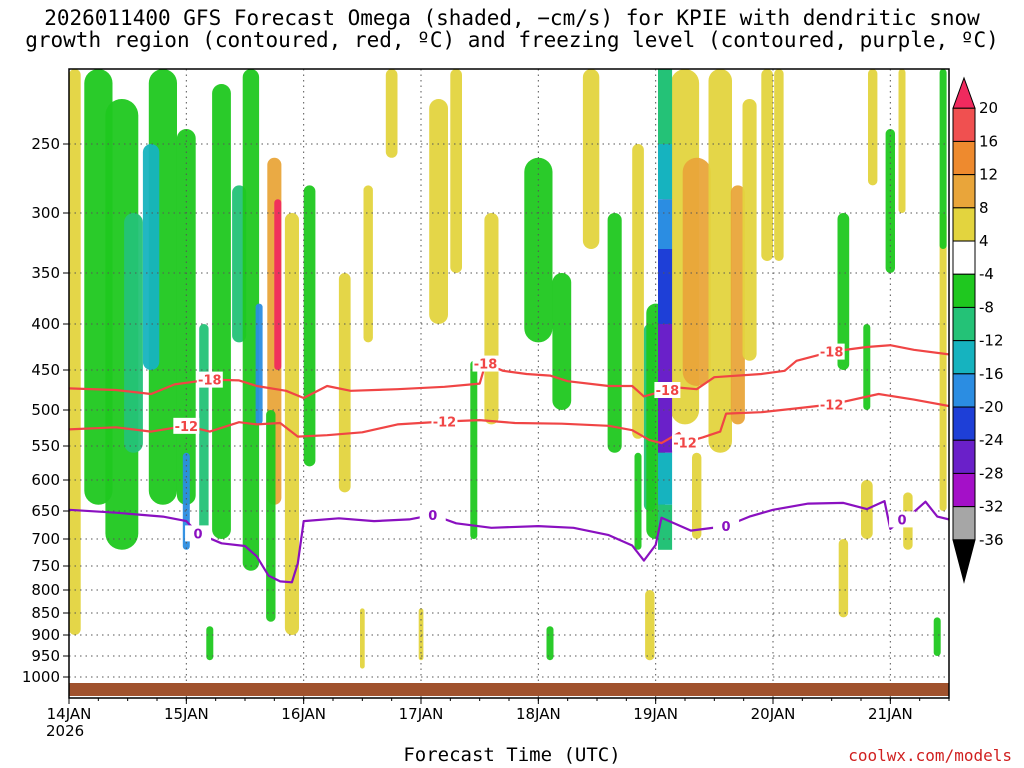 Image resolution: width=1024 pixels, height=768 pixels. What do you see at coordinates (45, 144) in the screenshot?
I see `y-tick-label: 250` at bounding box center [45, 144].